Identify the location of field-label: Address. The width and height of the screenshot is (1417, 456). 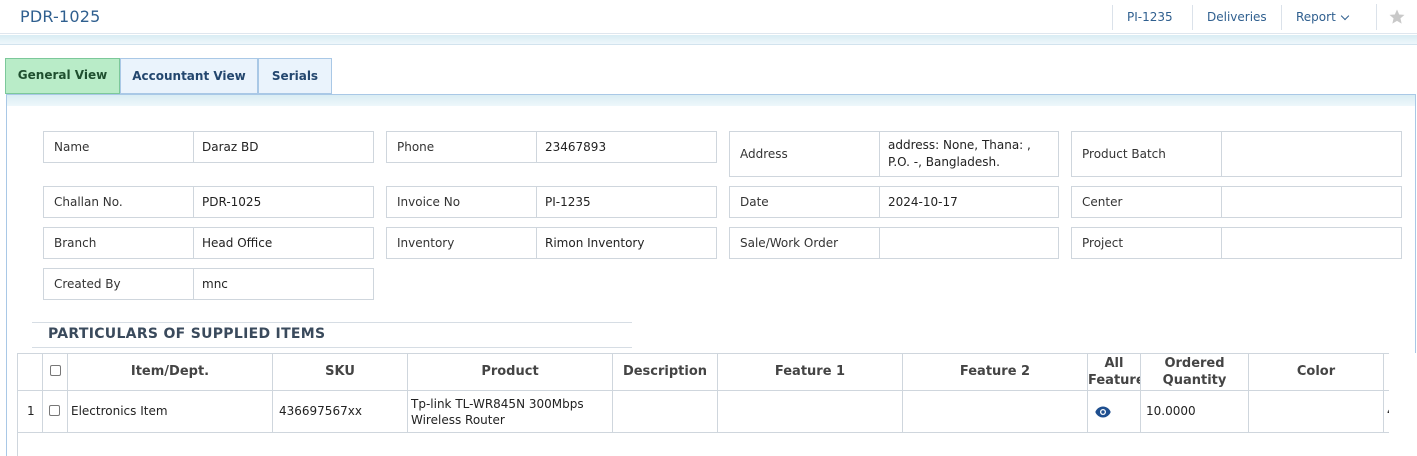
(805, 154).